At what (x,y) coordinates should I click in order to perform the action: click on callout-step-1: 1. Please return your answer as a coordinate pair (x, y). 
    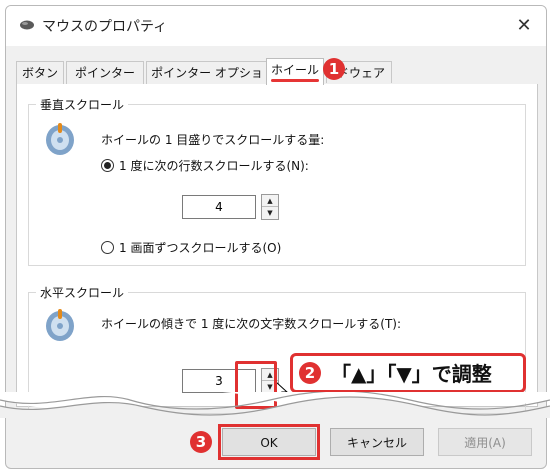
    Looking at the image, I should click on (334, 69).